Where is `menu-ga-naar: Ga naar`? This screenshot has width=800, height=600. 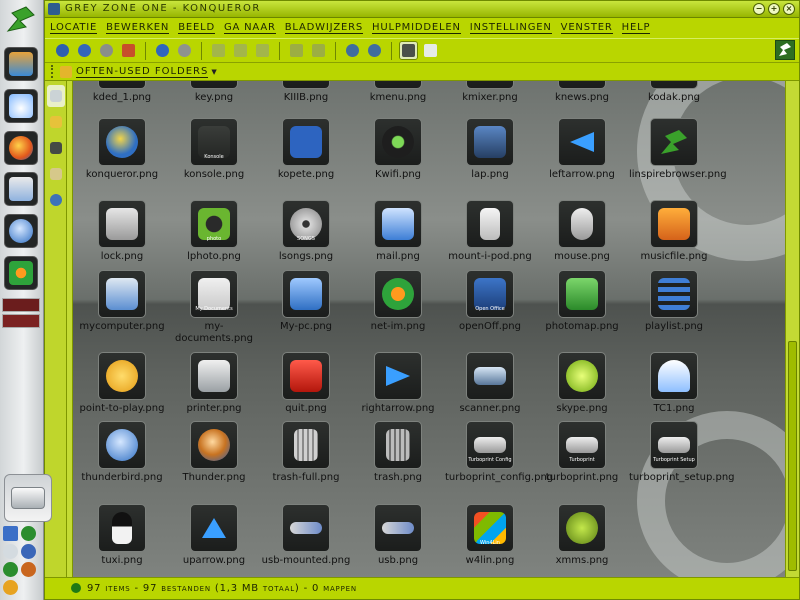 menu-ga-naar: Ga naar is located at coordinates (249, 28).